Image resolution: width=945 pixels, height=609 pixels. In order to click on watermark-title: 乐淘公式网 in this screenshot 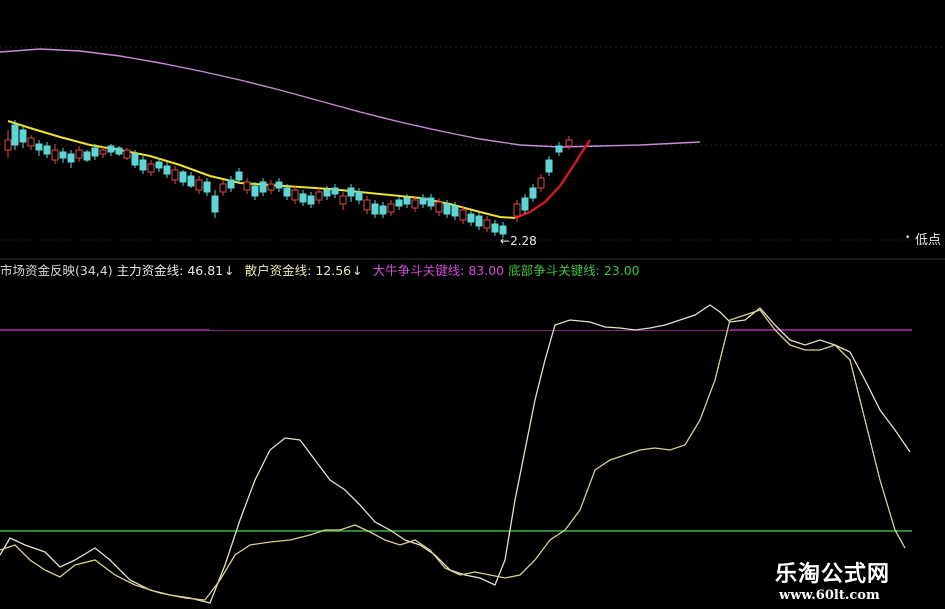, I will do `click(833, 574)`.